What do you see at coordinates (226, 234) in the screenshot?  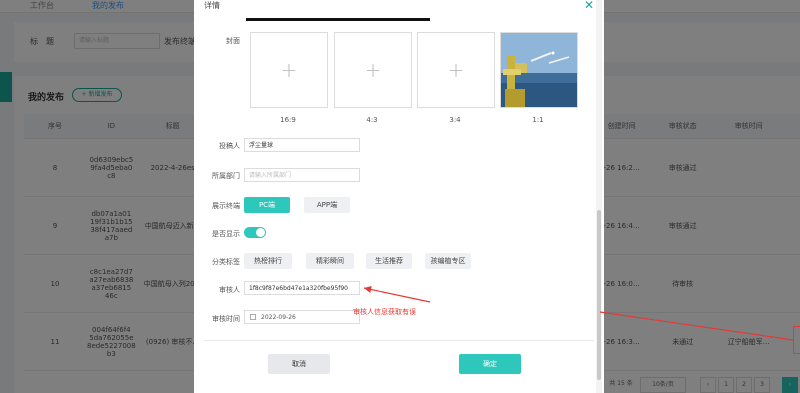 I see `visible-label: 是否显示` at bounding box center [226, 234].